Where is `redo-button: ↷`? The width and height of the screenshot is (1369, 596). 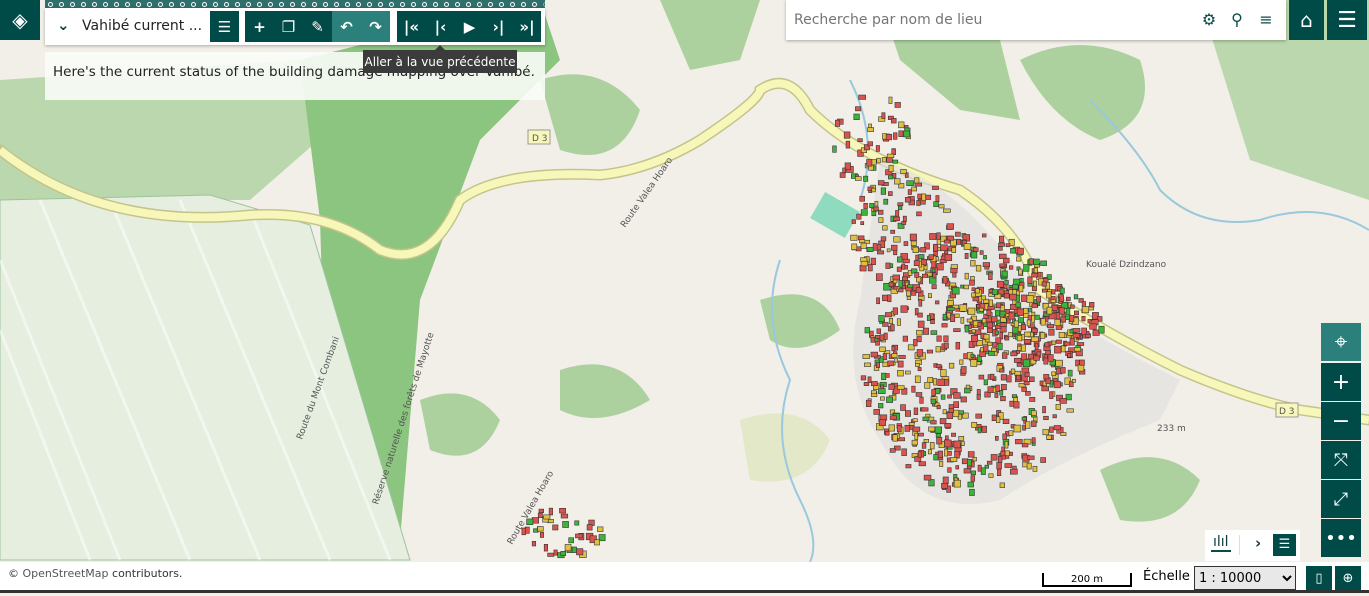
redo-button: ↷ is located at coordinates (375, 26).